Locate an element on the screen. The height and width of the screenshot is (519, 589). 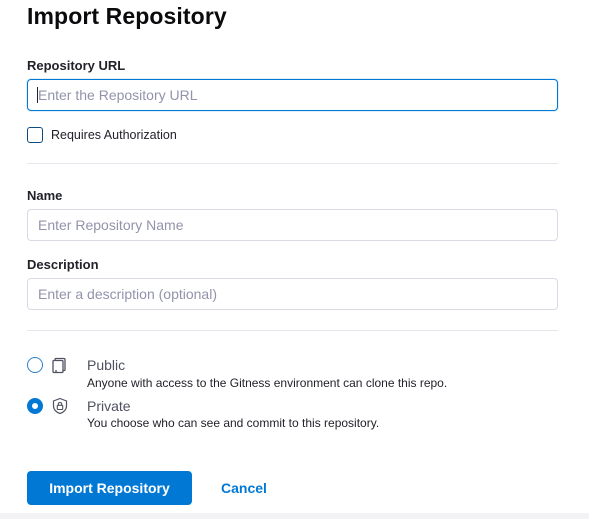
name-label: Name is located at coordinates (45, 195).